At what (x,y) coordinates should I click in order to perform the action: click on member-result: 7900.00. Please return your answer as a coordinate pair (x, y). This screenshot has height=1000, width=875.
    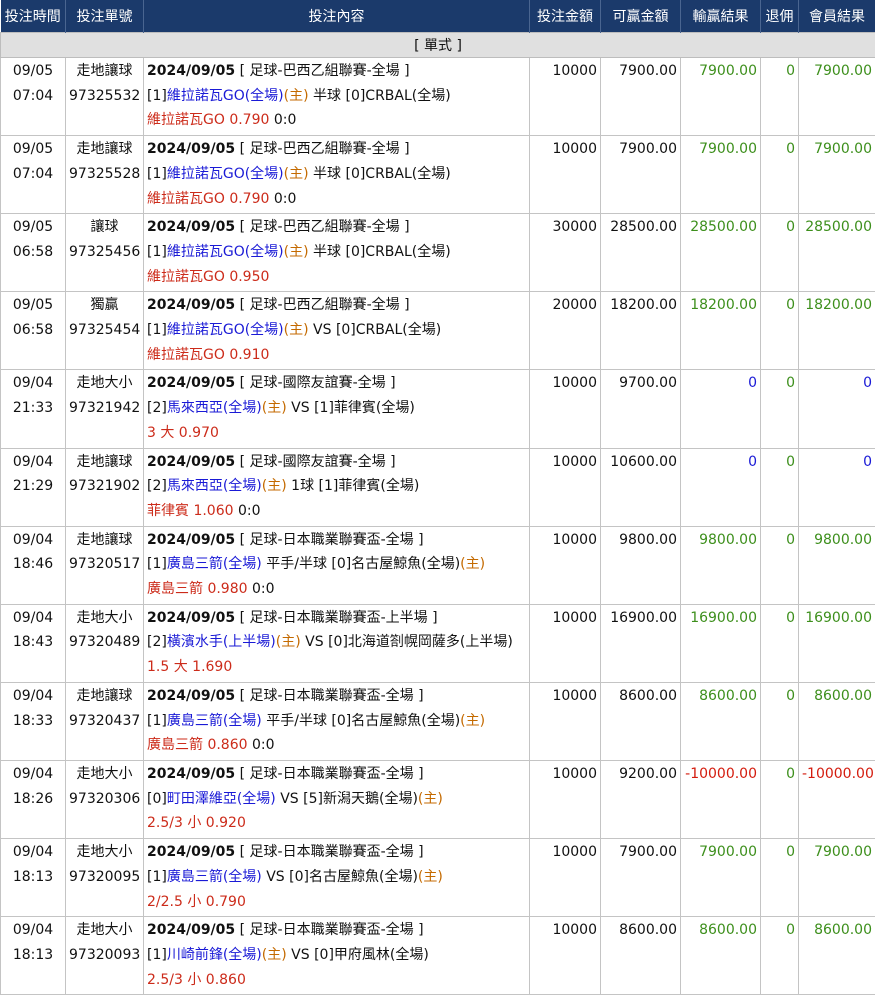
    Looking at the image, I should click on (836, 96).